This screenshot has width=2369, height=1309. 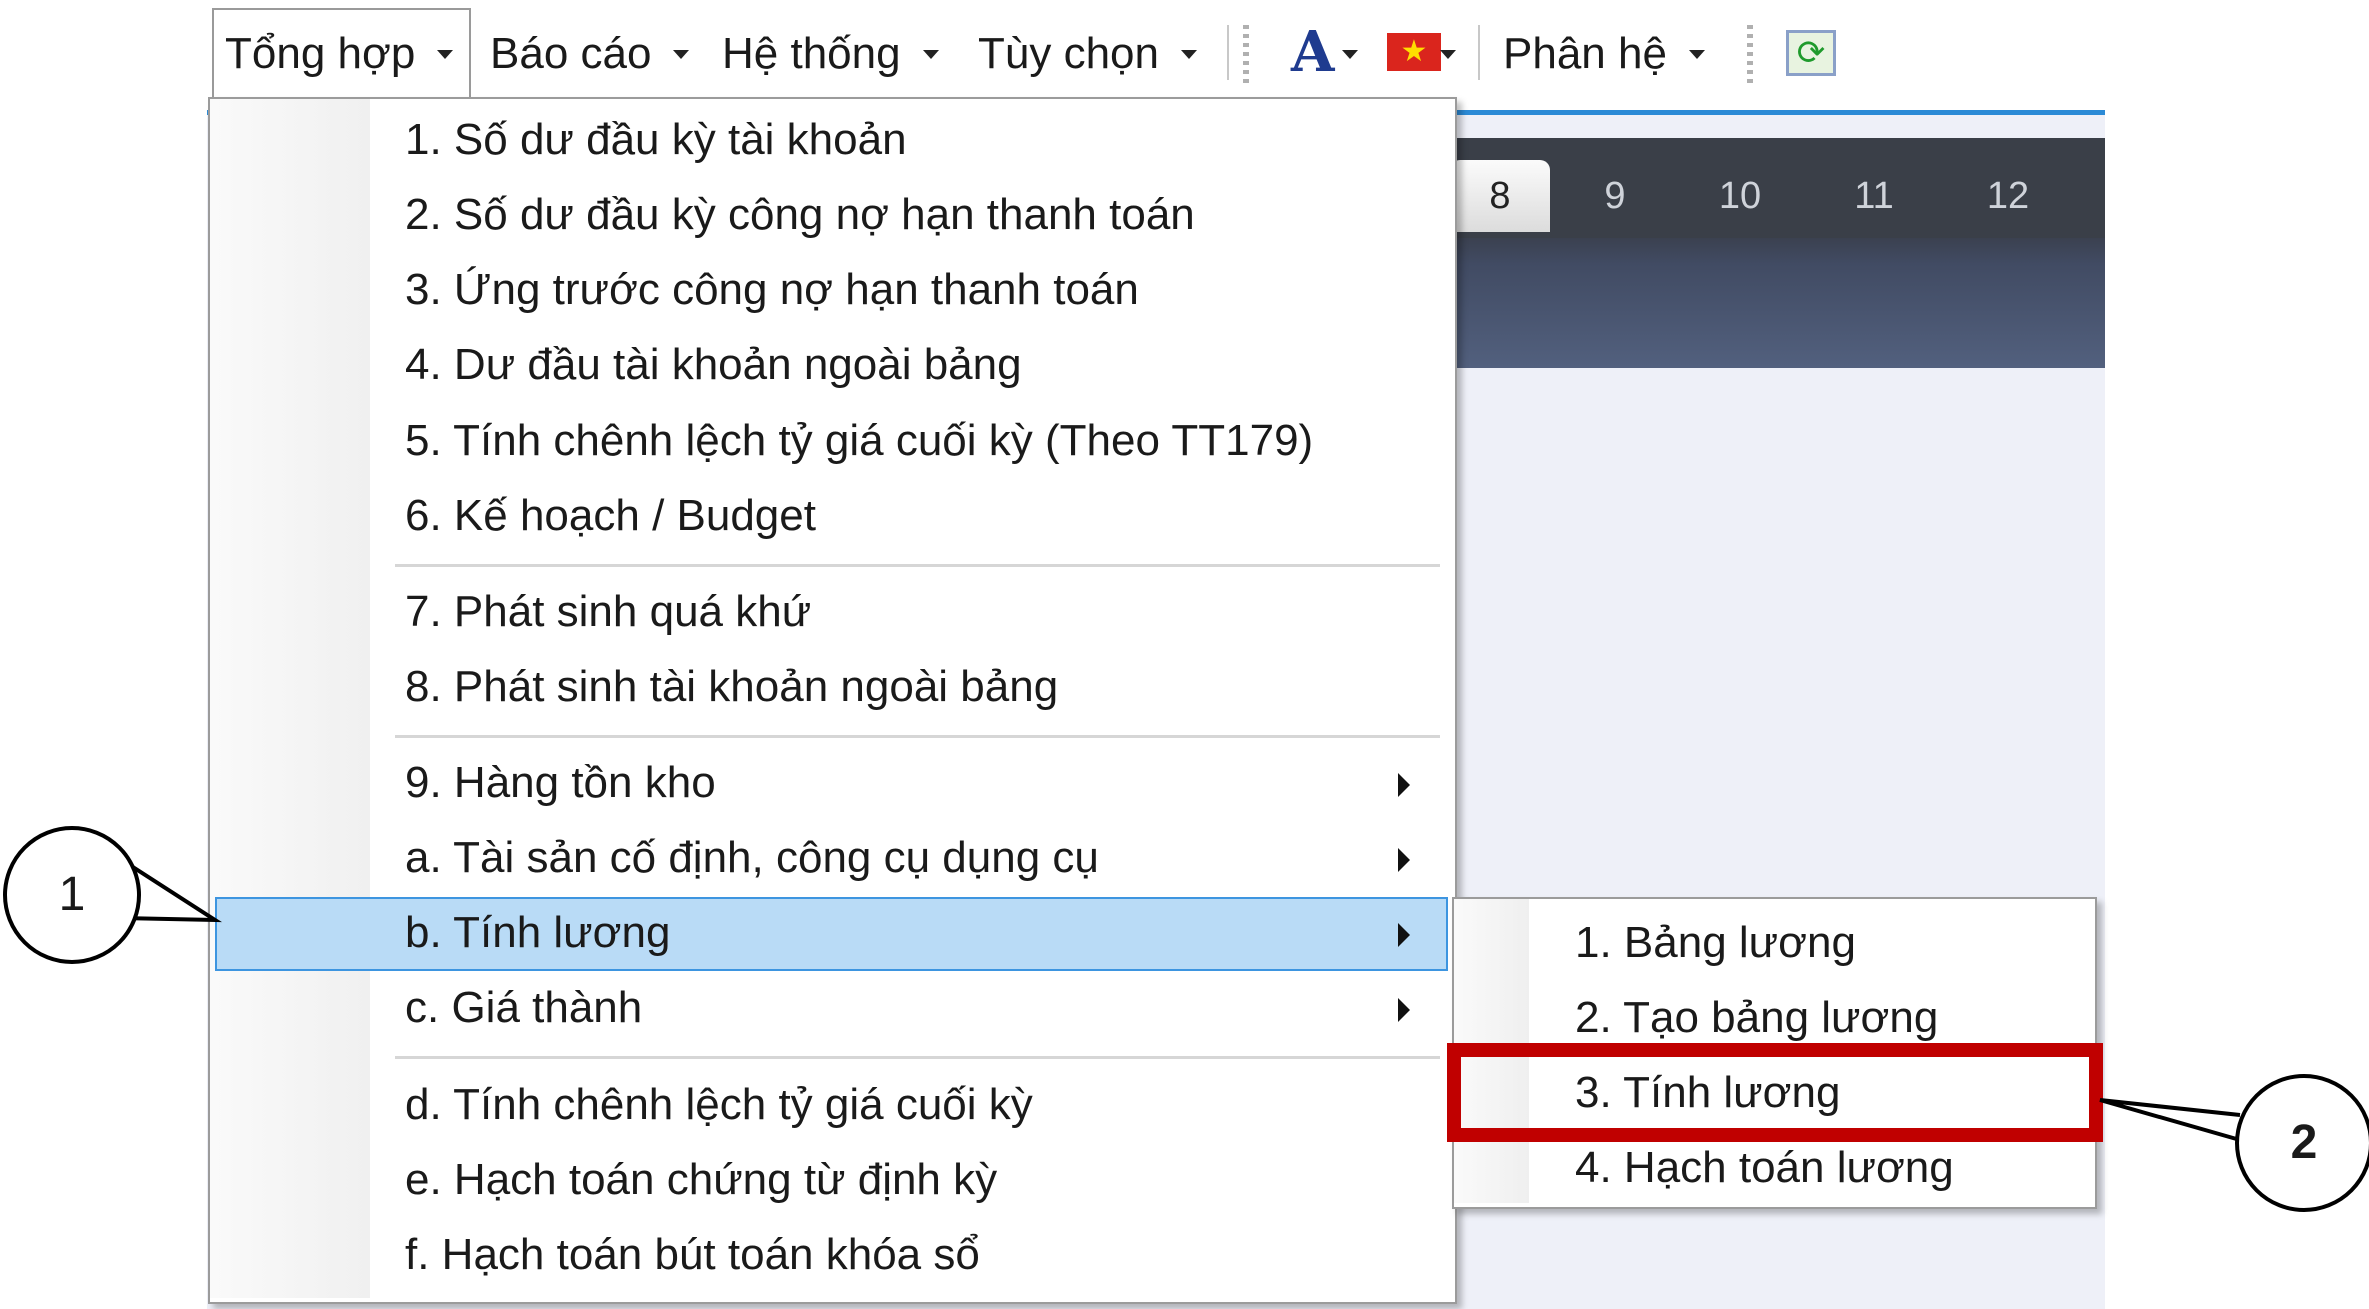 What do you see at coordinates (701, 1180) in the screenshot?
I see `menu-item-hach-toan-dinh-ky: e. Hạch toán chứng từ định kỳ` at bounding box center [701, 1180].